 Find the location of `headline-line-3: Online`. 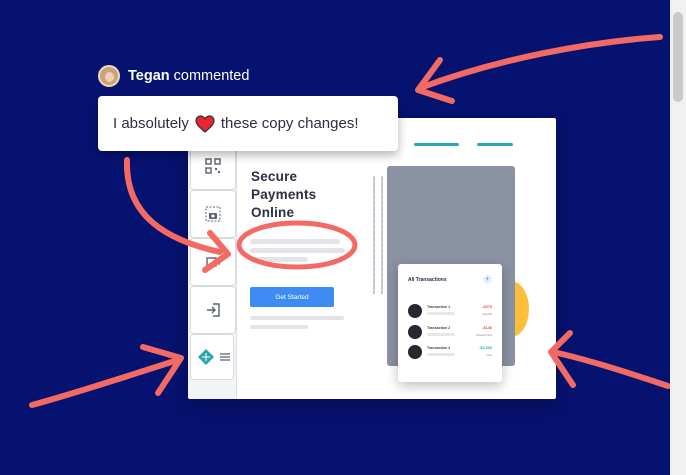

headline-line-3: Online is located at coordinates (273, 212).